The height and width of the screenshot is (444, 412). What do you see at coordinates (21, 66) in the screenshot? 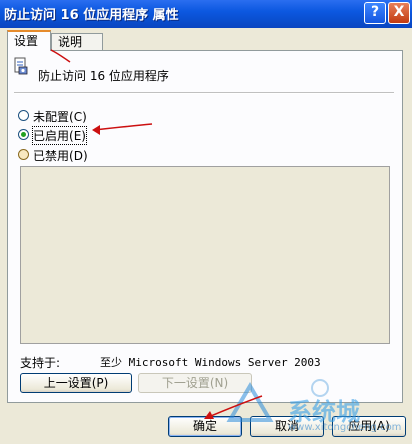
I see `policy-setting-icon` at bounding box center [21, 66].